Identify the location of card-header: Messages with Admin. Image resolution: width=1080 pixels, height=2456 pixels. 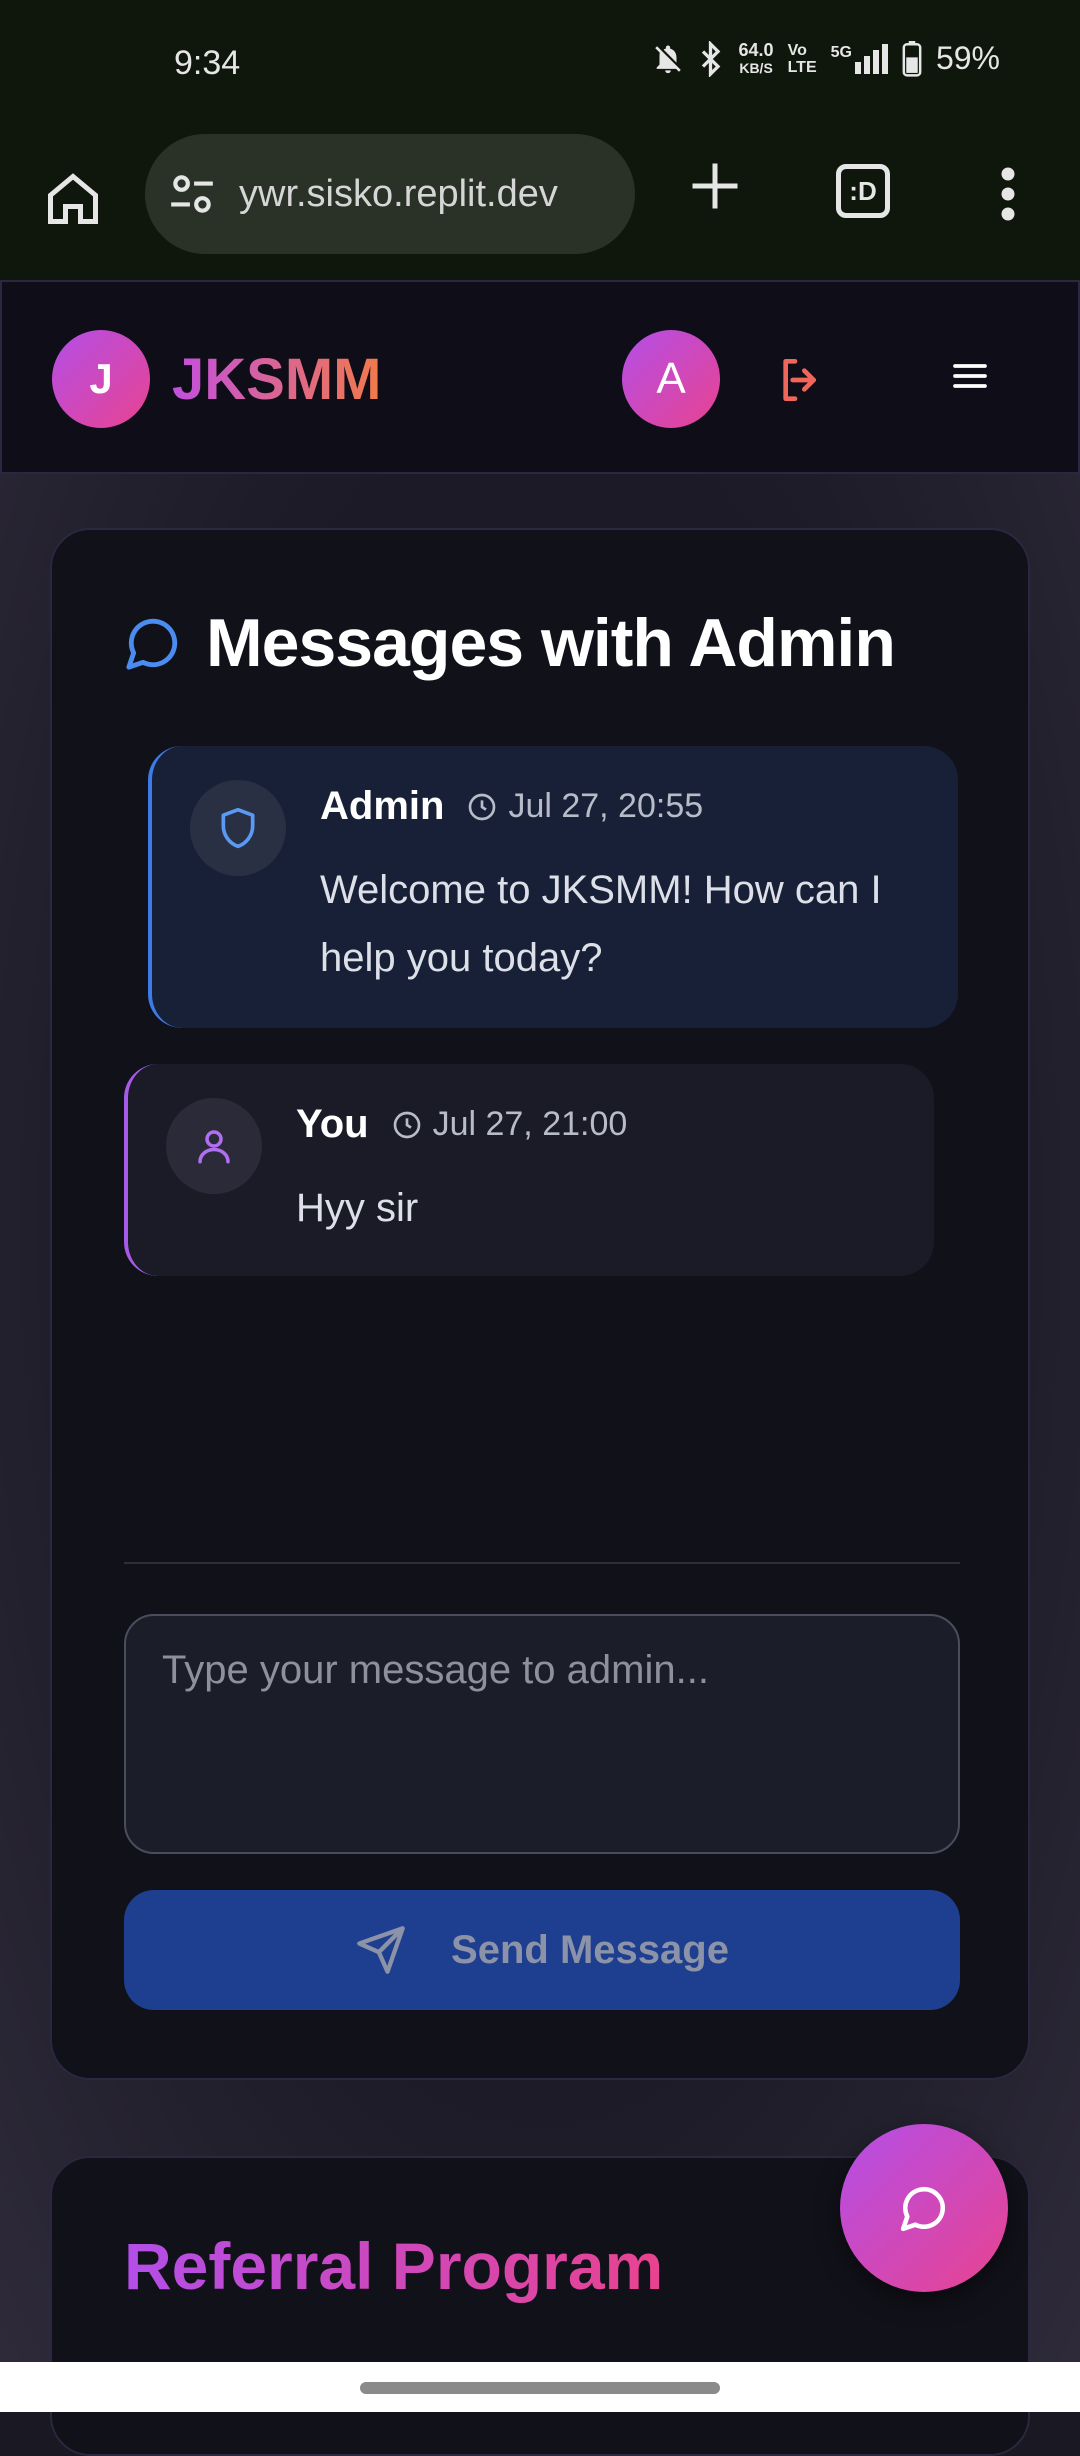
(510, 643).